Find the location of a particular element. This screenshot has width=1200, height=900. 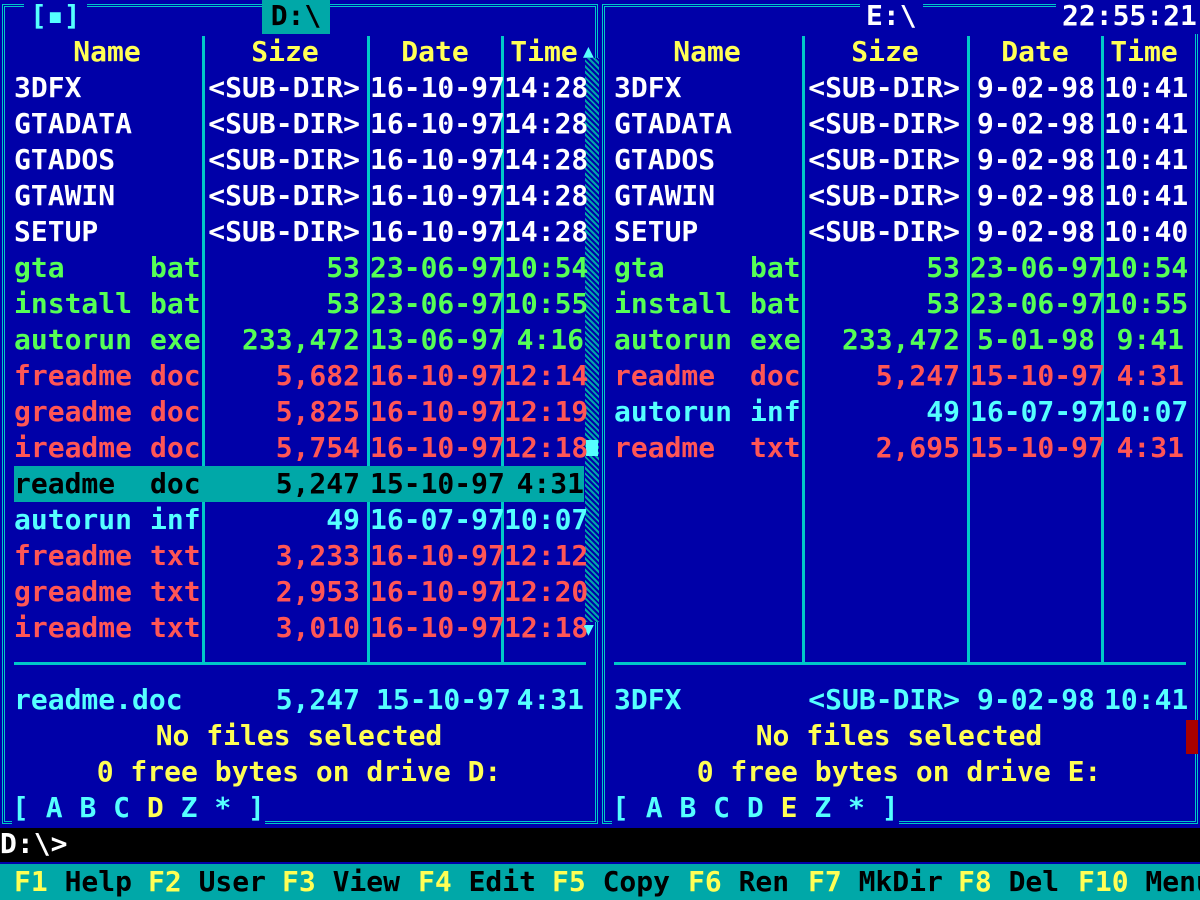

fkey-f6: F6 Ren is located at coordinates (738, 882).